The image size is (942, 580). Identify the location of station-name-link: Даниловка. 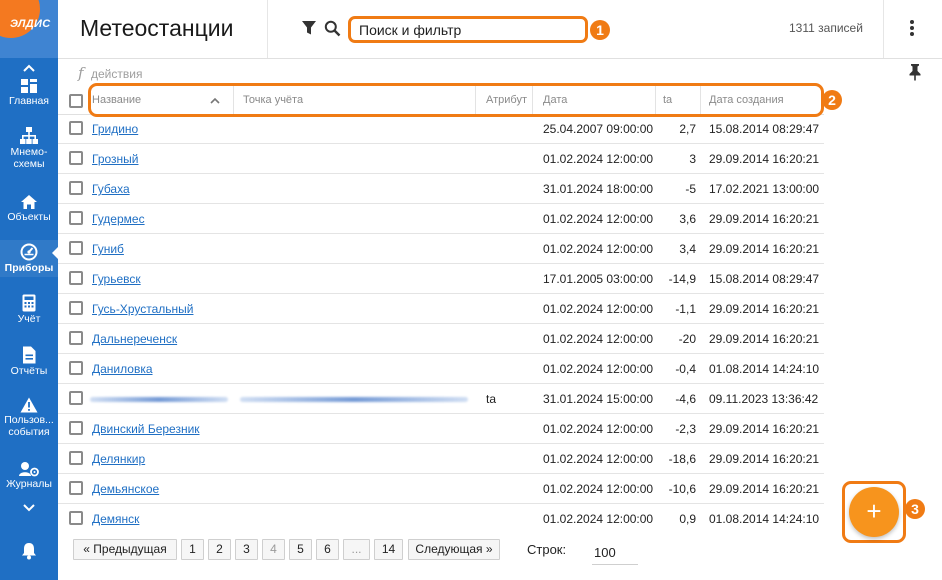
(122, 369).